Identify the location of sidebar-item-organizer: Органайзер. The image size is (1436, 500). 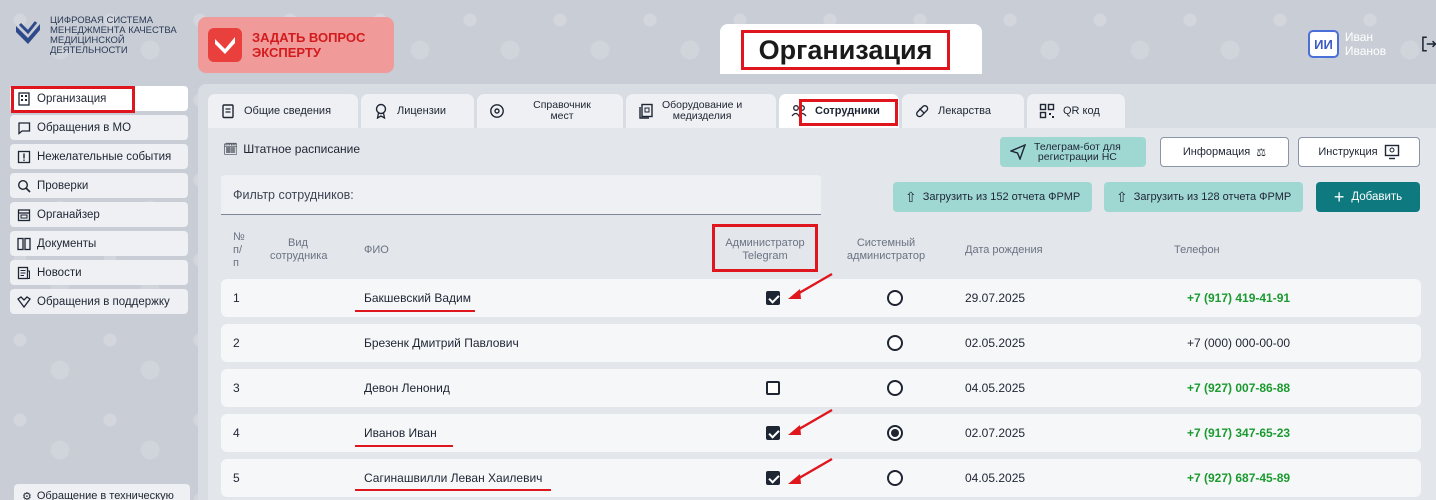
(99, 214).